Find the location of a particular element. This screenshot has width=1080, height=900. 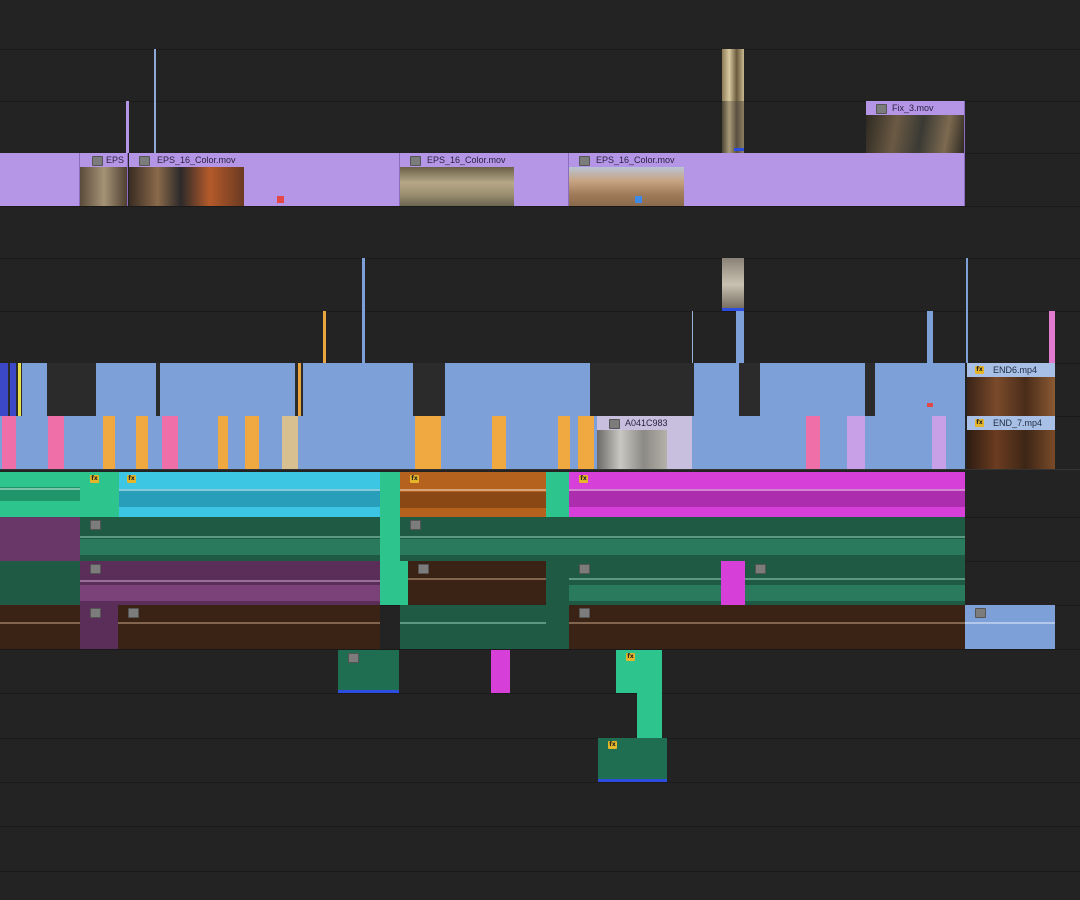

fx-badge-icon: fx is located at coordinates (94, 479).